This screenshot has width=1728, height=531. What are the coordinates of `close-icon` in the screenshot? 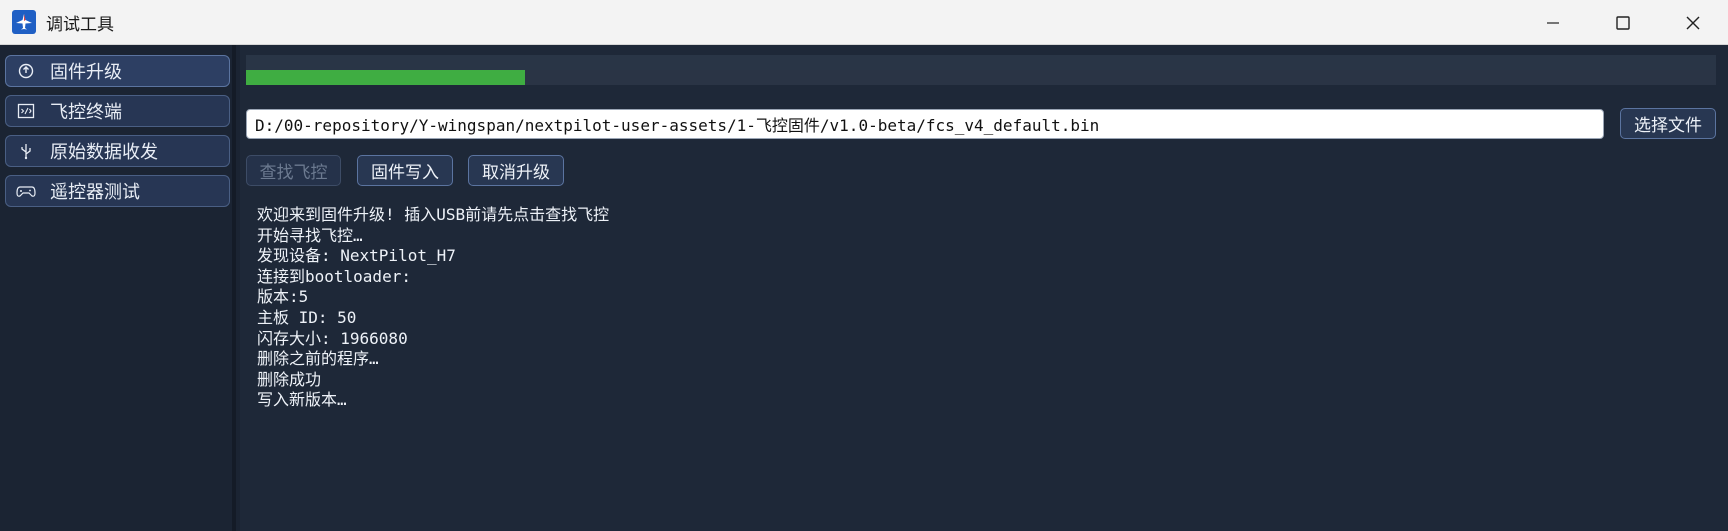 It's located at (1693, 22).